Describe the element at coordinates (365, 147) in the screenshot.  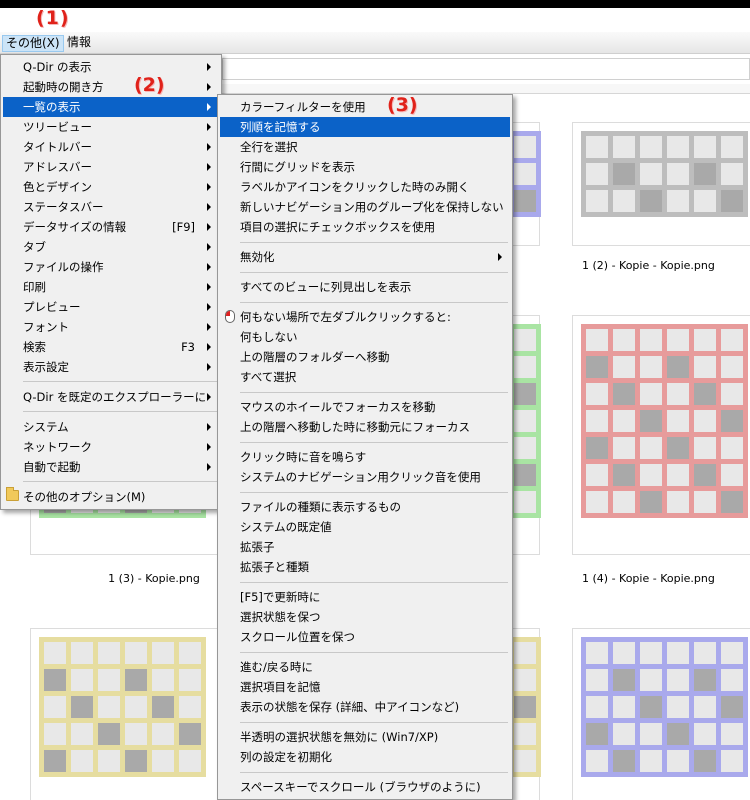
I see `menu-item: 全行を選択` at that location.